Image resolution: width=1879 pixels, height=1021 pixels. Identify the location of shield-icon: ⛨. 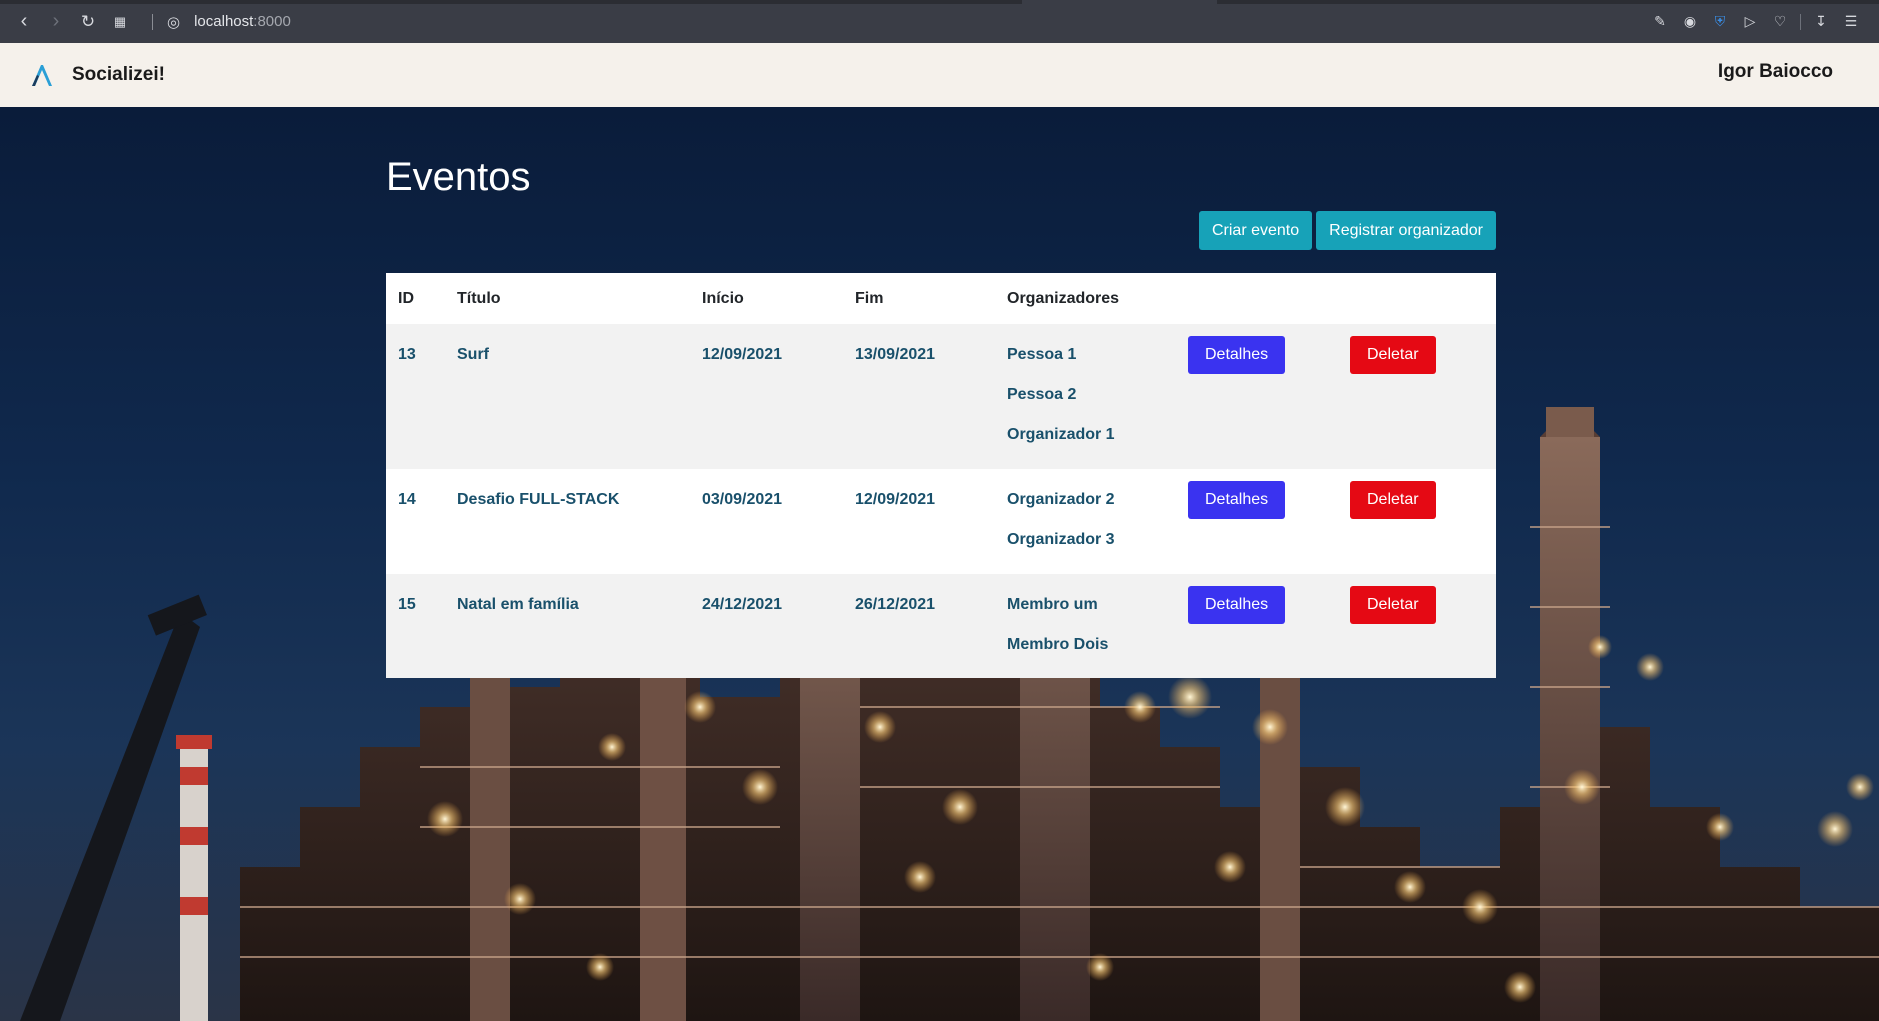
(1720, 22).